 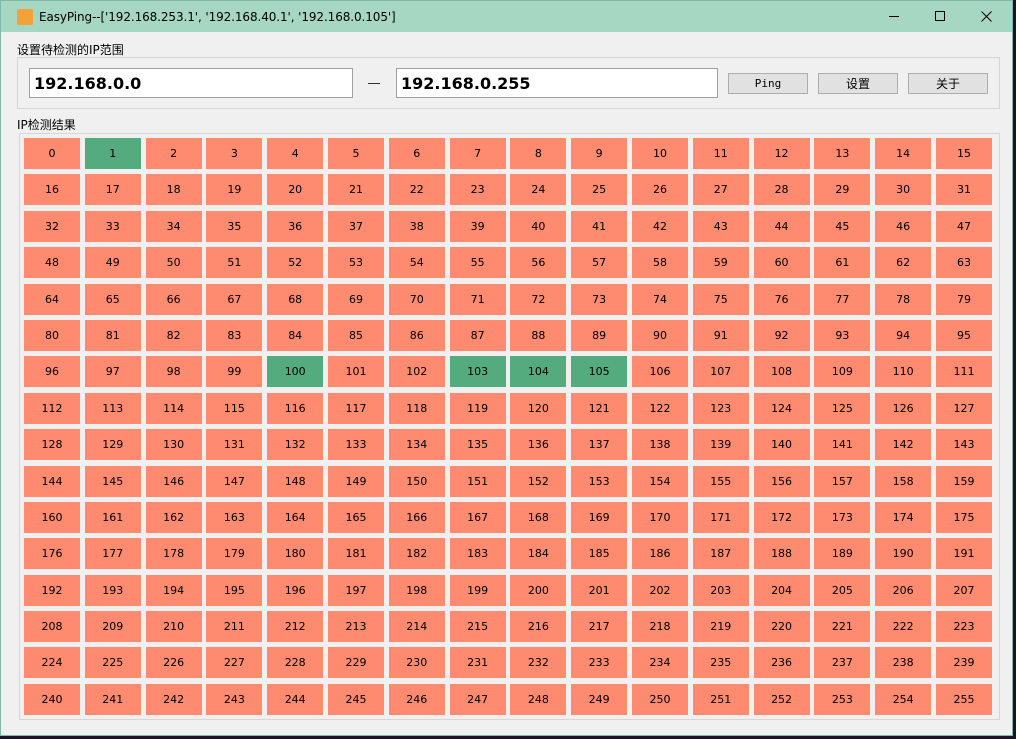 What do you see at coordinates (112, 481) in the screenshot?
I see `ip-cell-unreachable: 145` at bounding box center [112, 481].